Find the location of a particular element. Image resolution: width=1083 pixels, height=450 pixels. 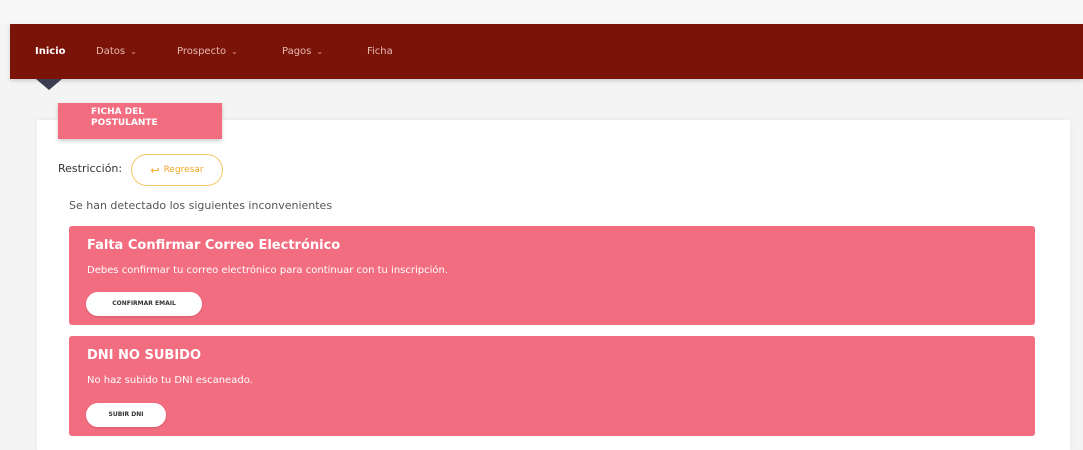

nav-item-datos: Datos ⌄ is located at coordinates (116, 51).